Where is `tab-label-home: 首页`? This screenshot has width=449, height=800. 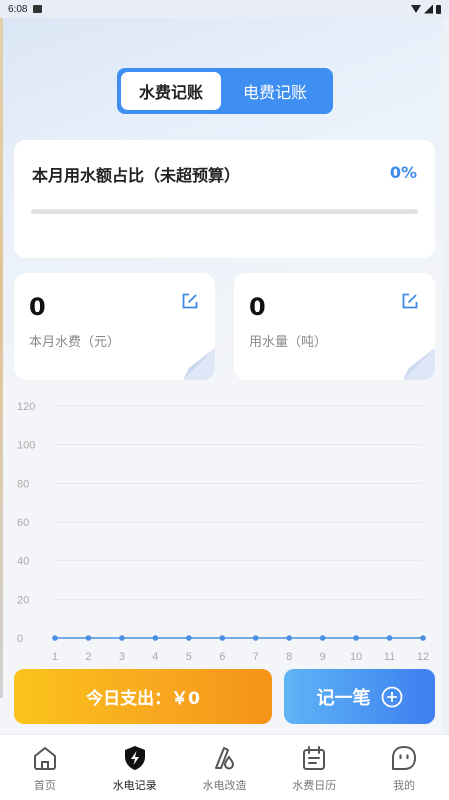 tab-label-home: 首页 is located at coordinates (44, 785).